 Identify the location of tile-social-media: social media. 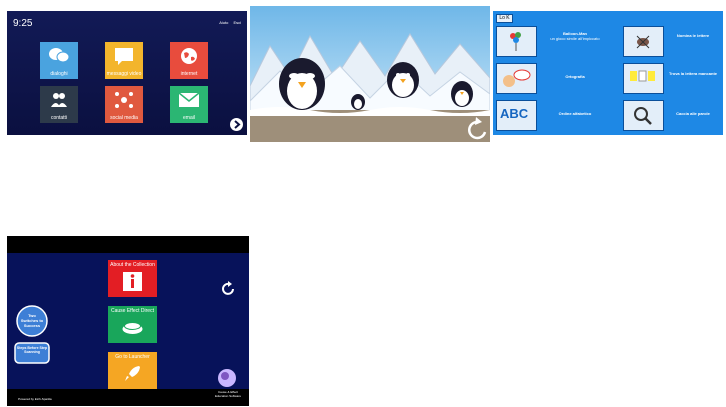
(124, 104).